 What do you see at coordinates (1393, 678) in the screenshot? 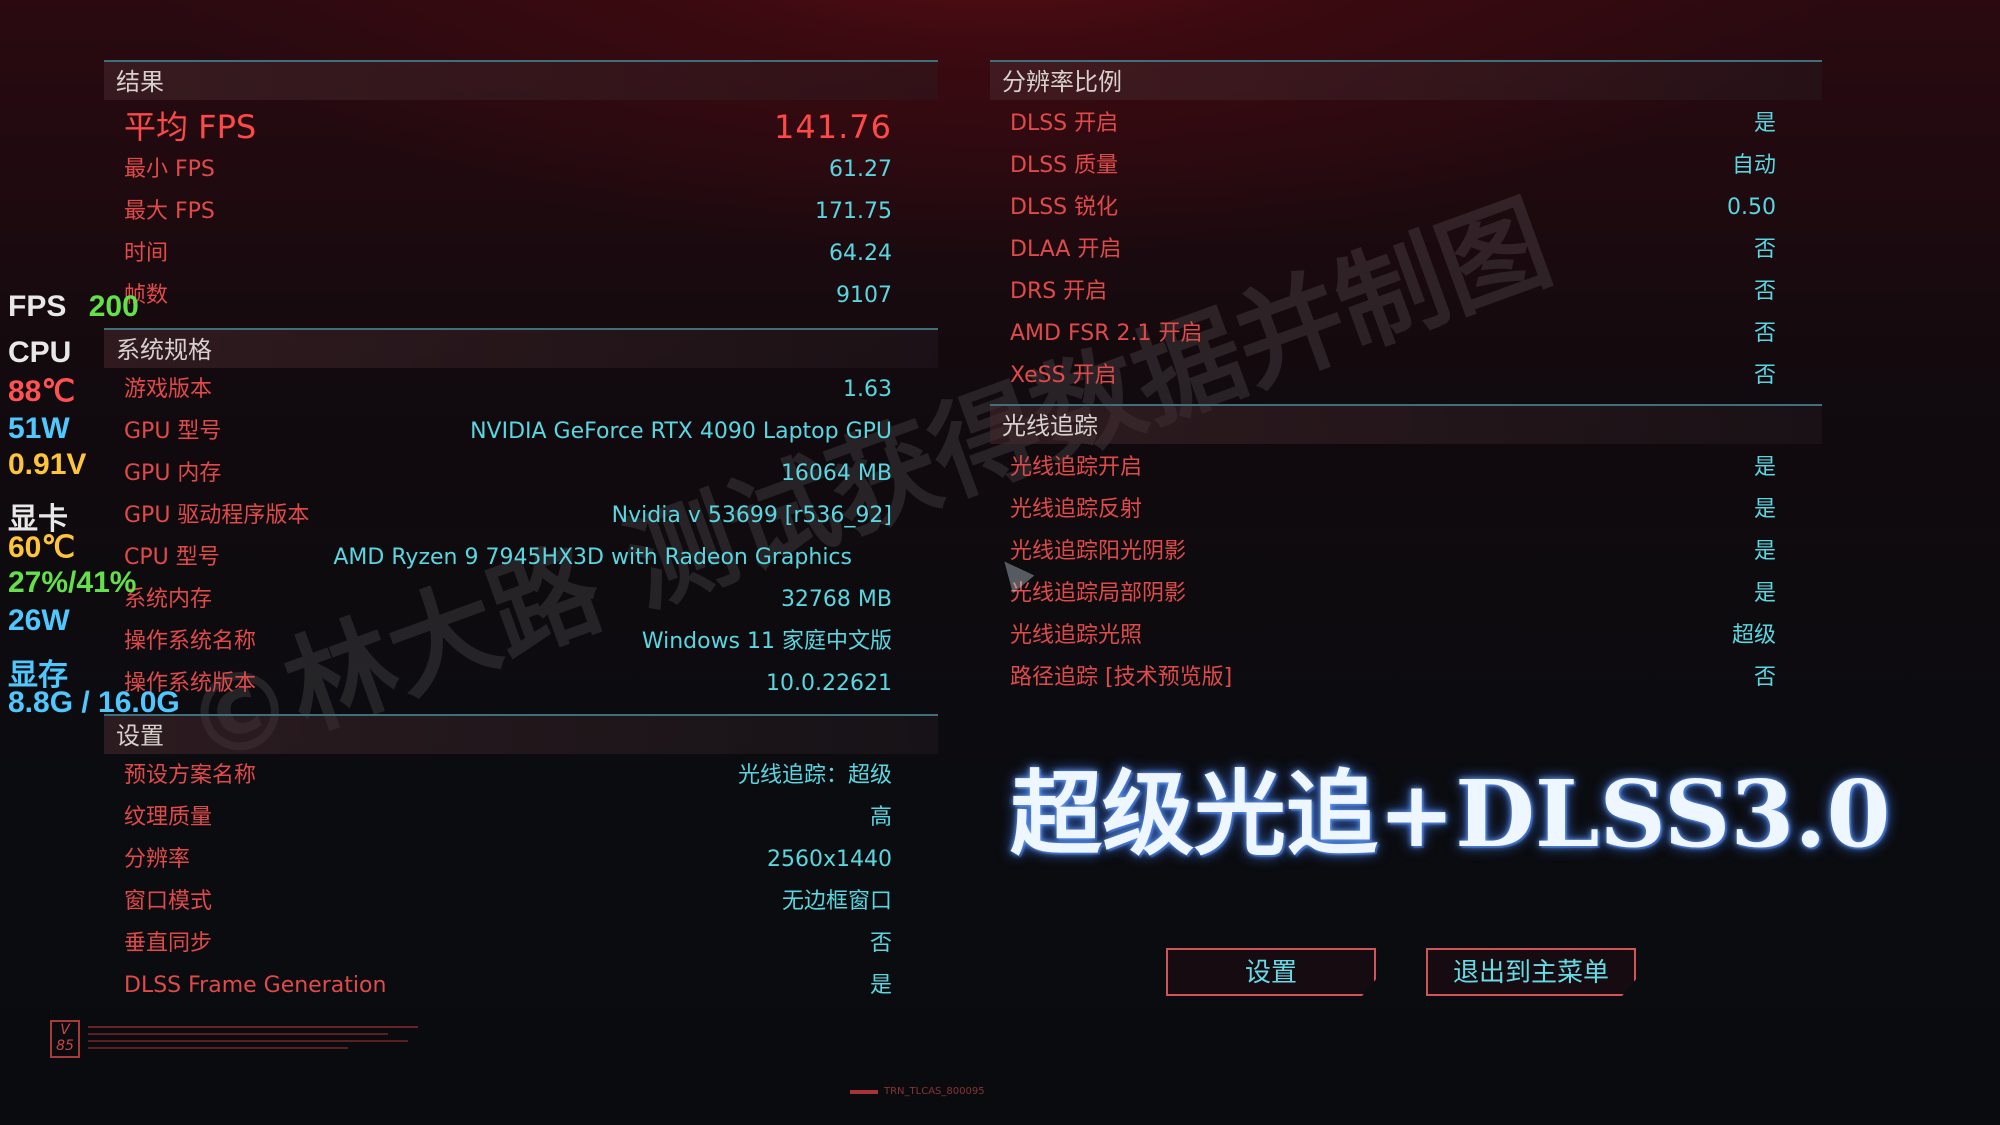
I see `rt-row-path-tracing: 路径追踪 [技术预览版] 否` at bounding box center [1393, 678].